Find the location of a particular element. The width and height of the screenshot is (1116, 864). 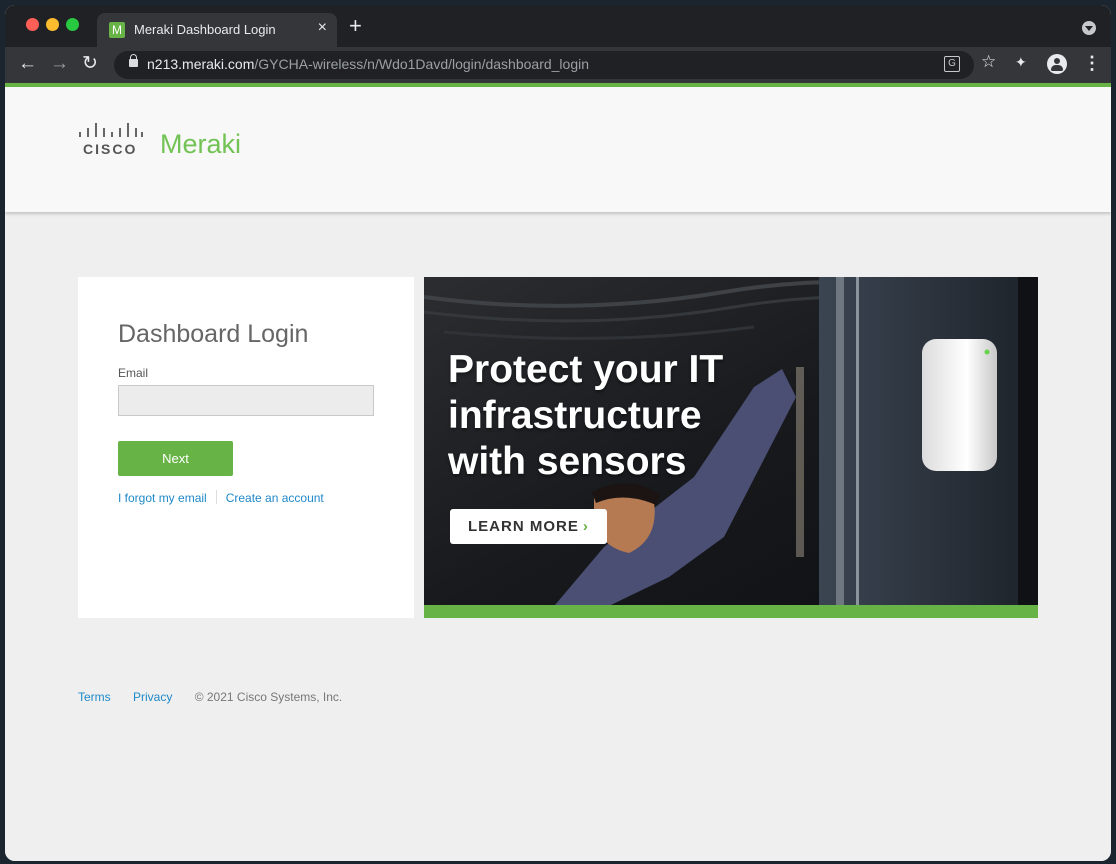

privacy-link: Privacy is located at coordinates (152, 697).